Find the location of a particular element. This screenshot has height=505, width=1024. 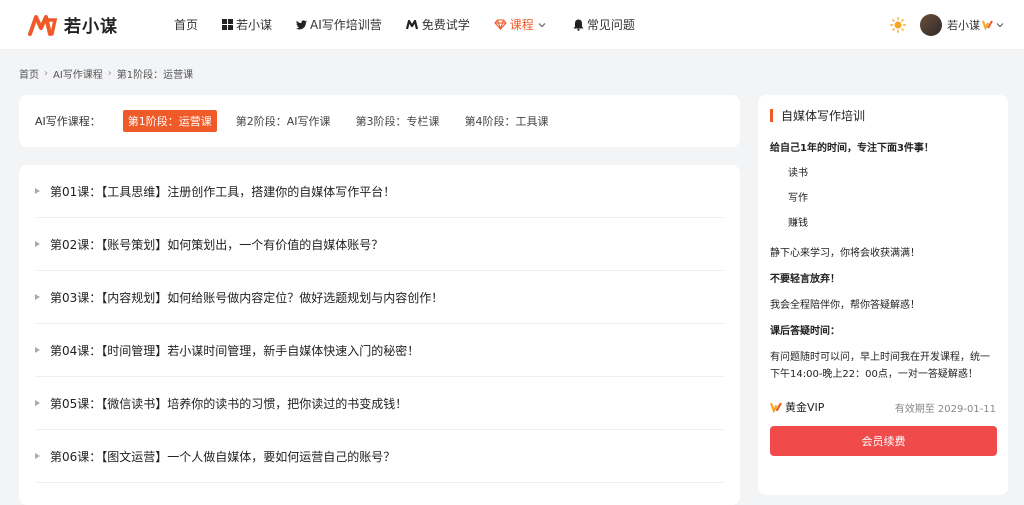

tab-stage-4: 第4阶段：工具课 is located at coordinates (507, 121).